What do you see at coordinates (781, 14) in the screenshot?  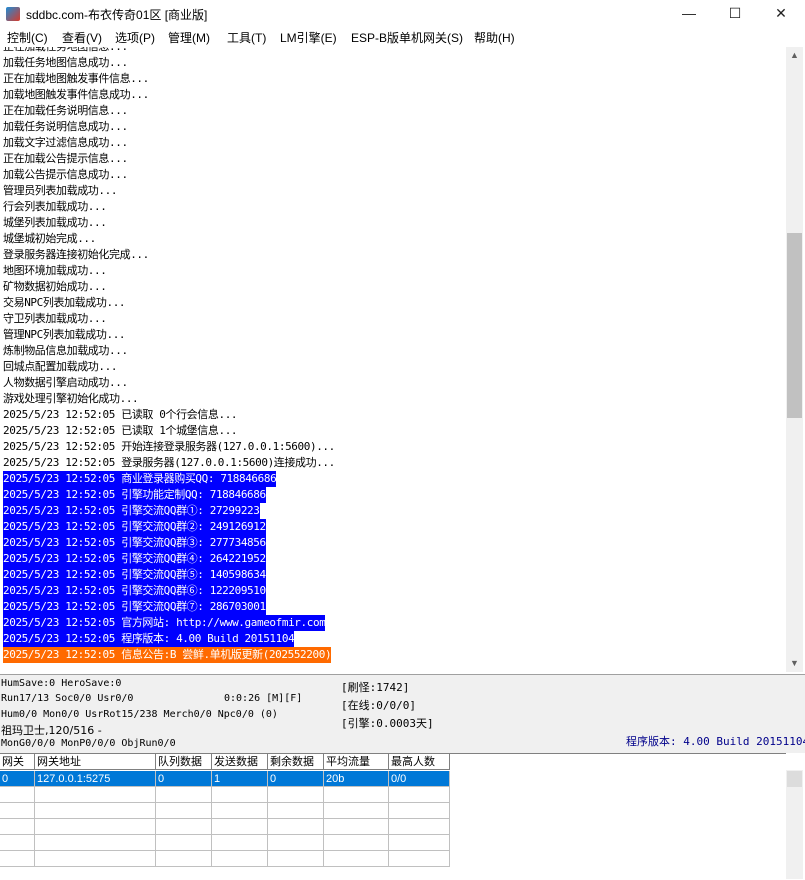 I see `close-button: ✕` at bounding box center [781, 14].